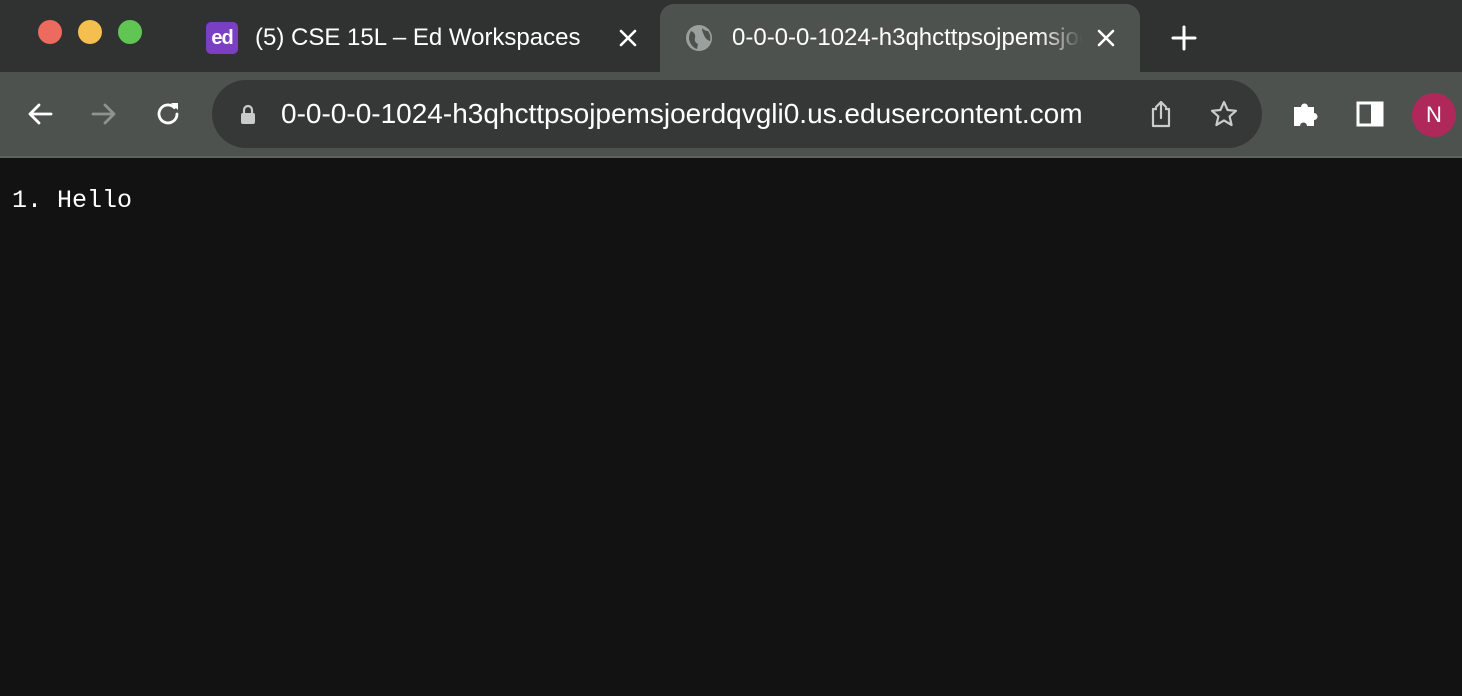  Describe the element at coordinates (1184, 38) in the screenshot. I see `new-tab-button` at that location.